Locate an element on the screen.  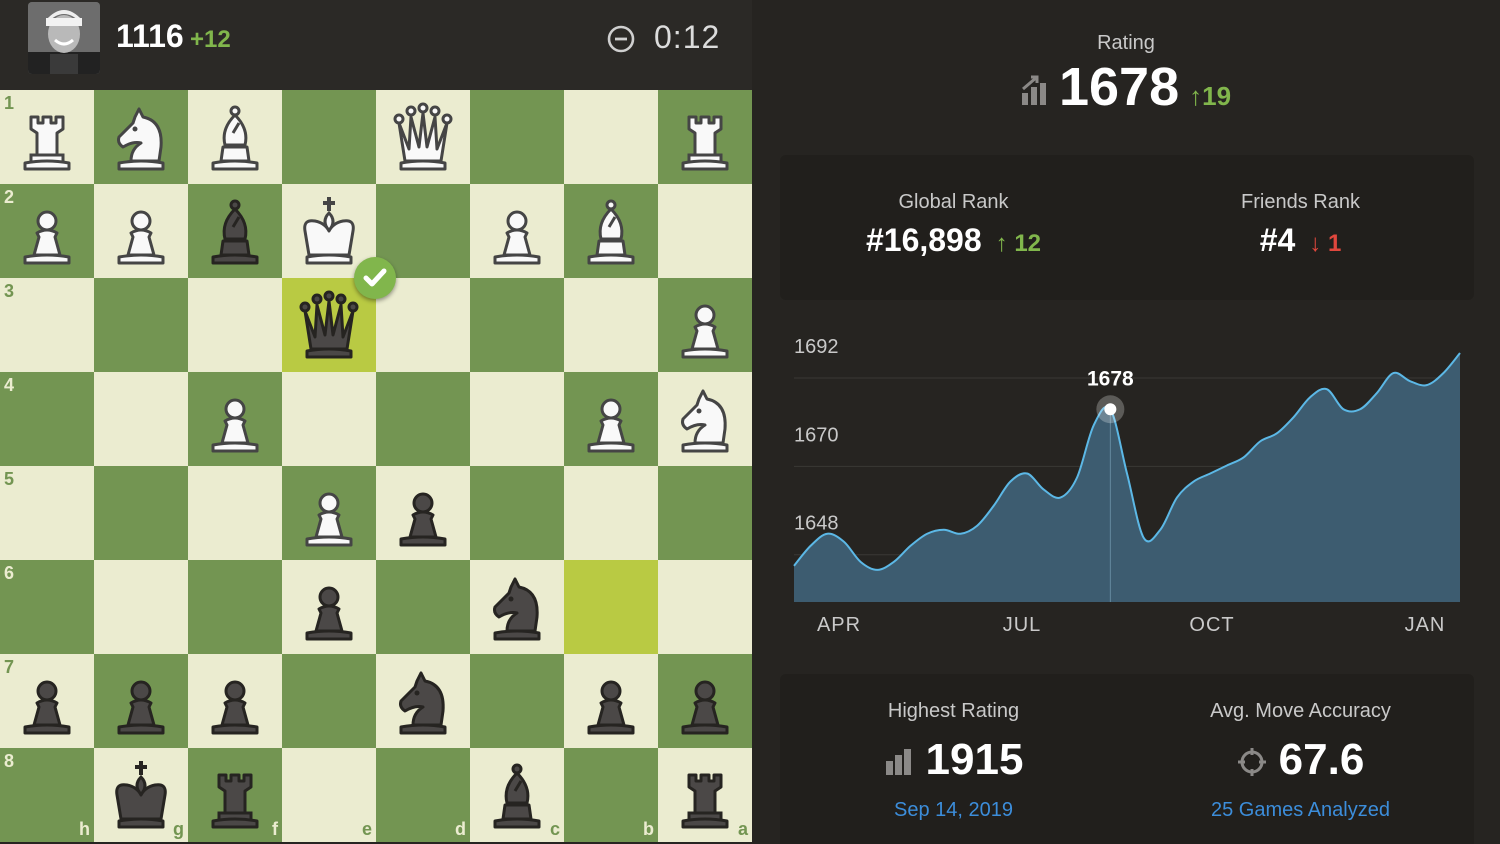
file-label: e is located at coordinates (366, 829).